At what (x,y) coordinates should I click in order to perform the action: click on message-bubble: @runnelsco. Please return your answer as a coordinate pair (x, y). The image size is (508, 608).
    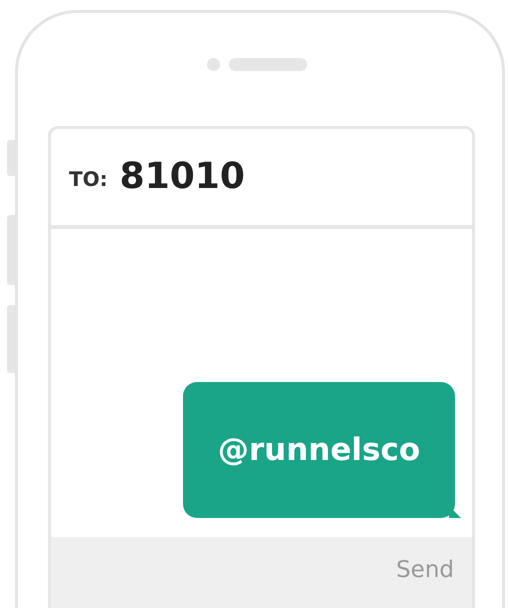
    Looking at the image, I should click on (319, 450).